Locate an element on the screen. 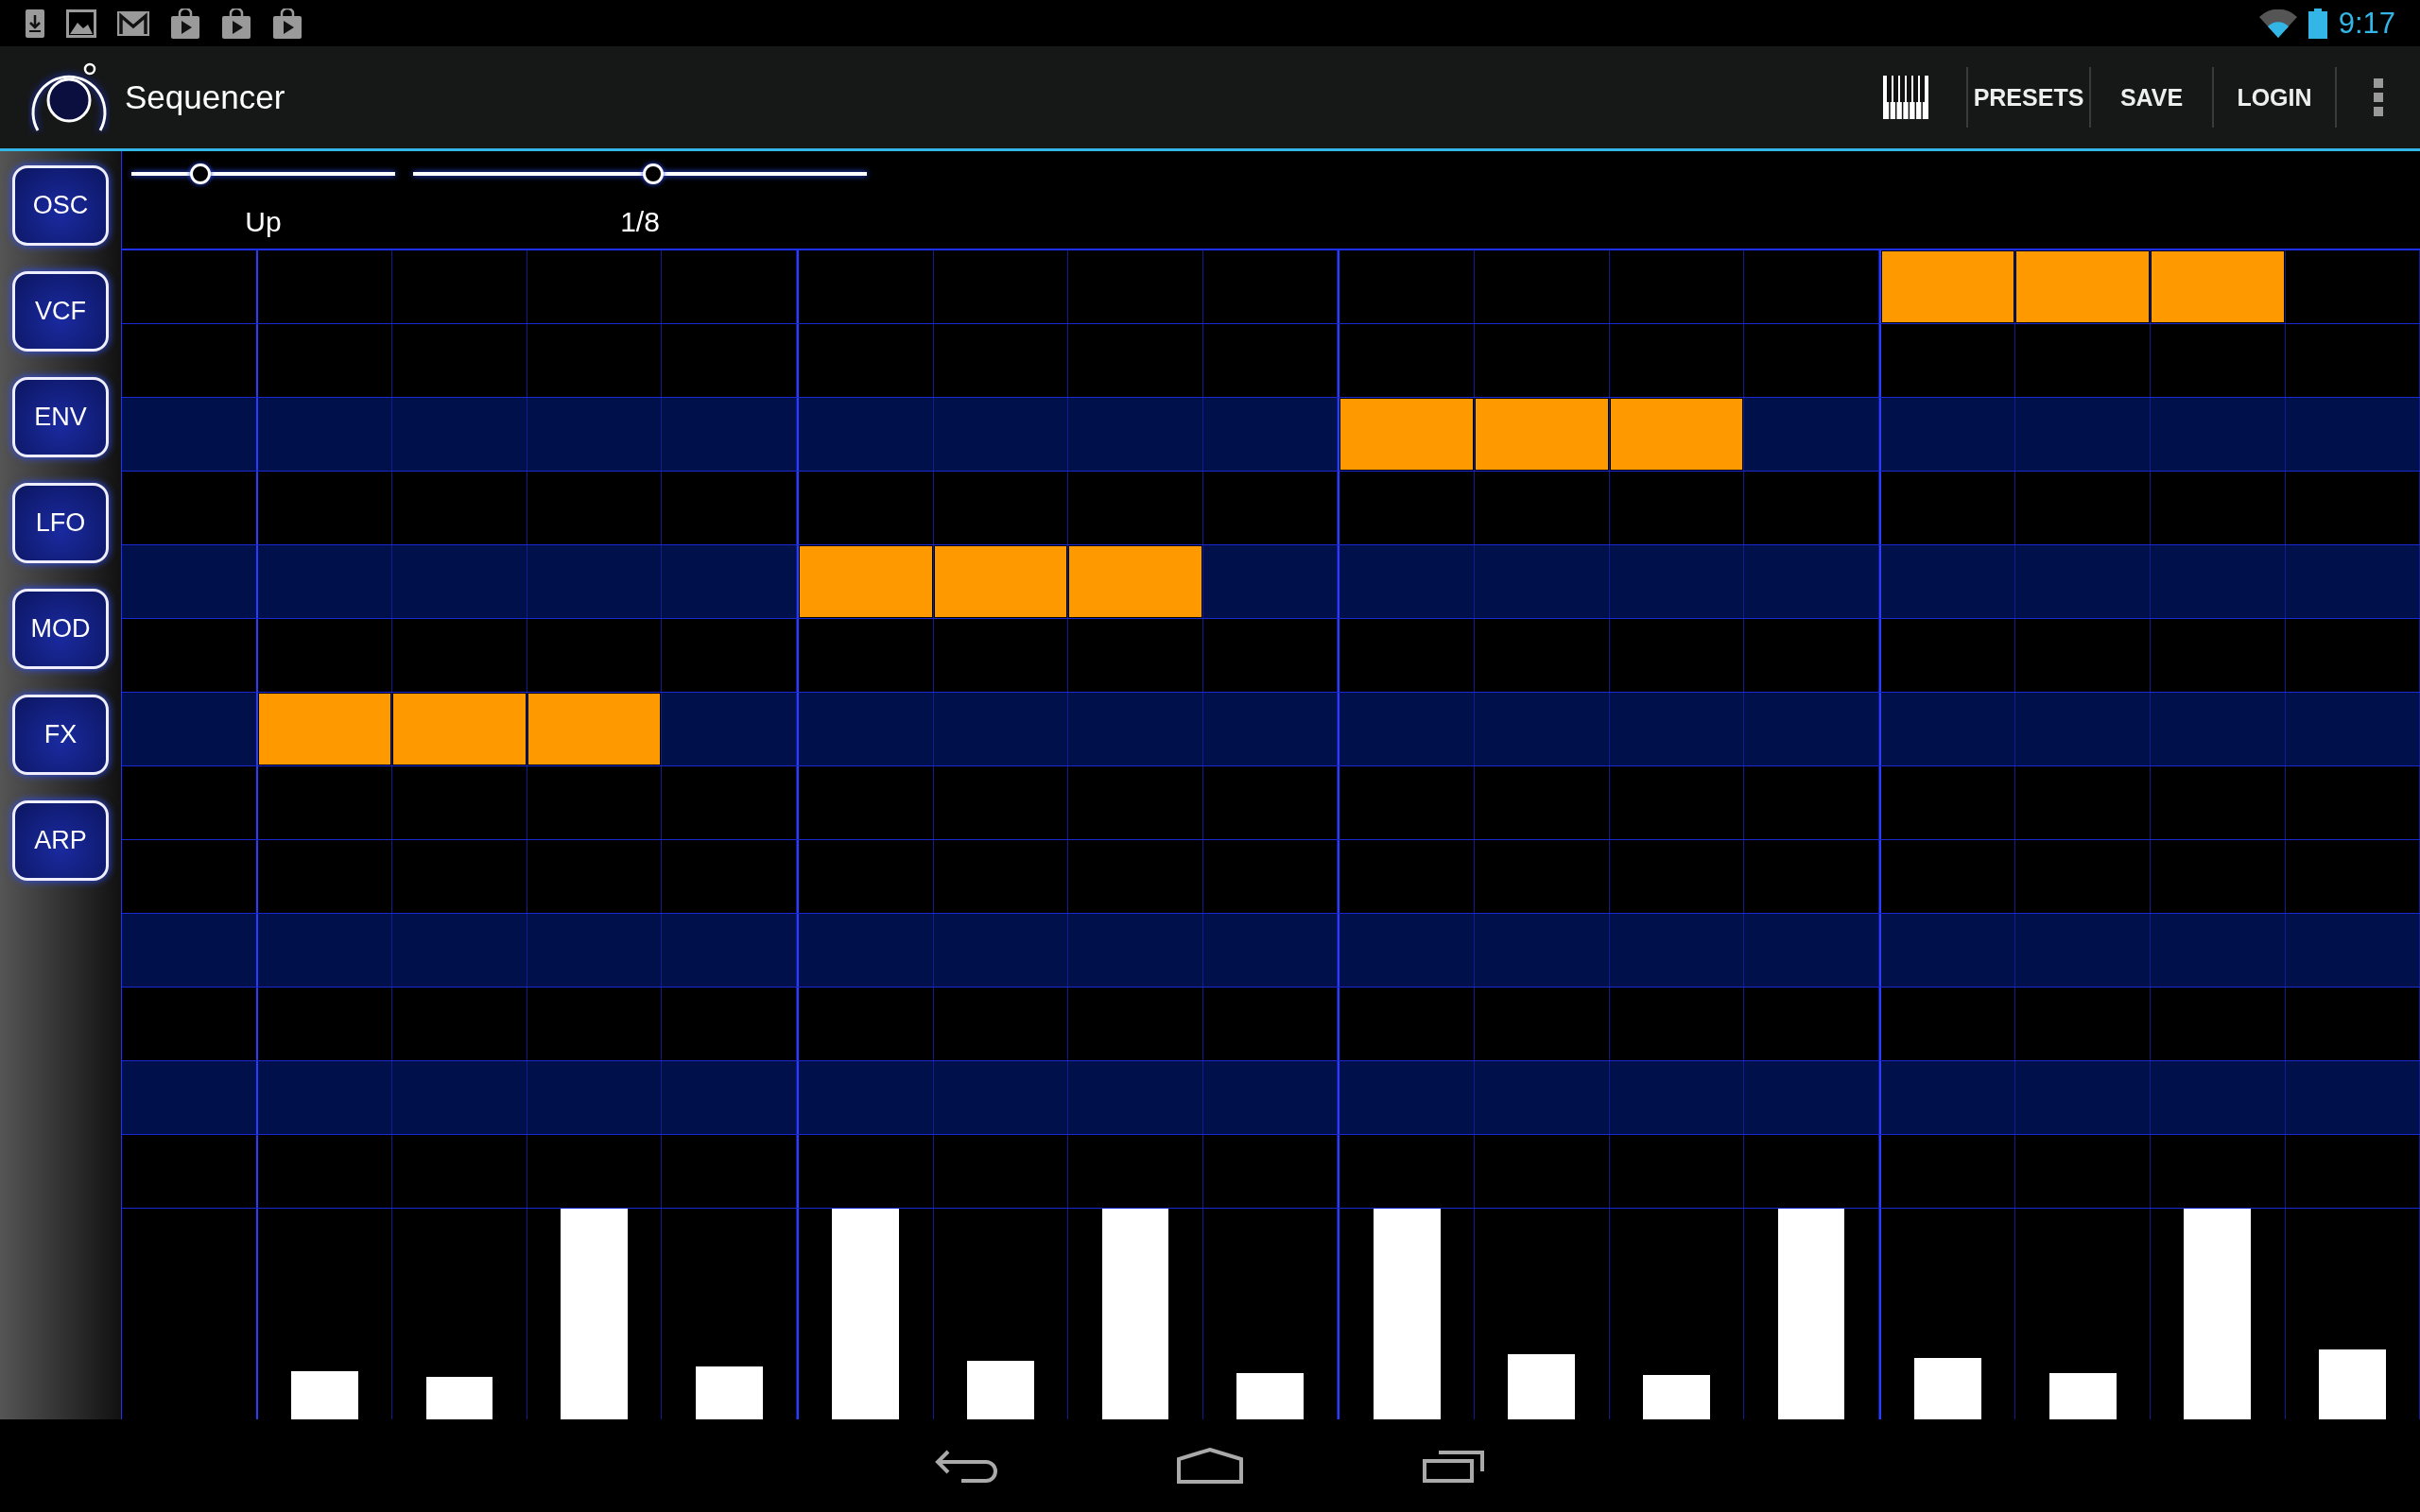  battery-icon is located at coordinates (2317, 23).